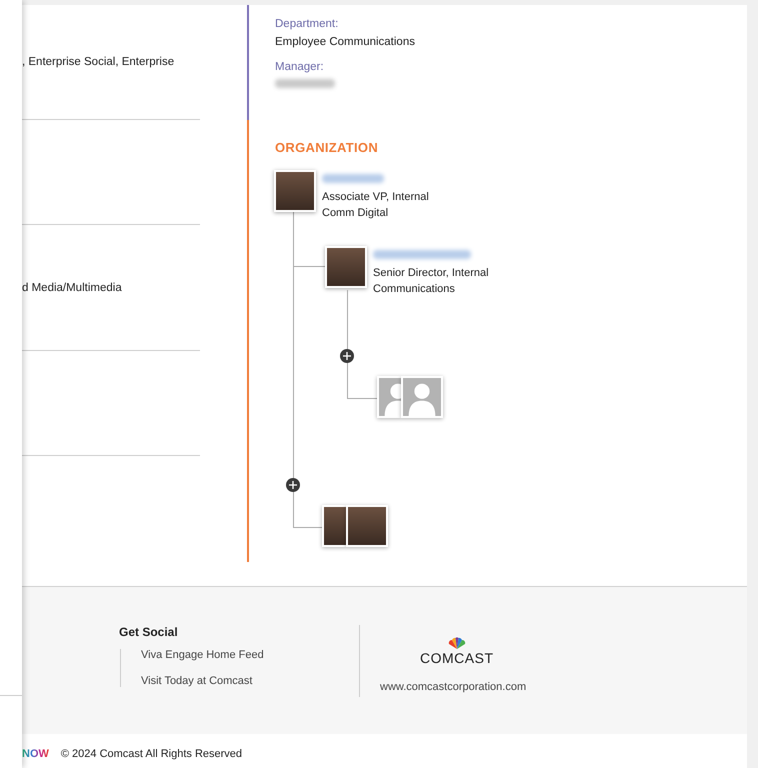 Image resolution: width=758 pixels, height=768 pixels. Describe the element at coordinates (457, 658) in the screenshot. I see `logo-text: COMCAST` at that location.